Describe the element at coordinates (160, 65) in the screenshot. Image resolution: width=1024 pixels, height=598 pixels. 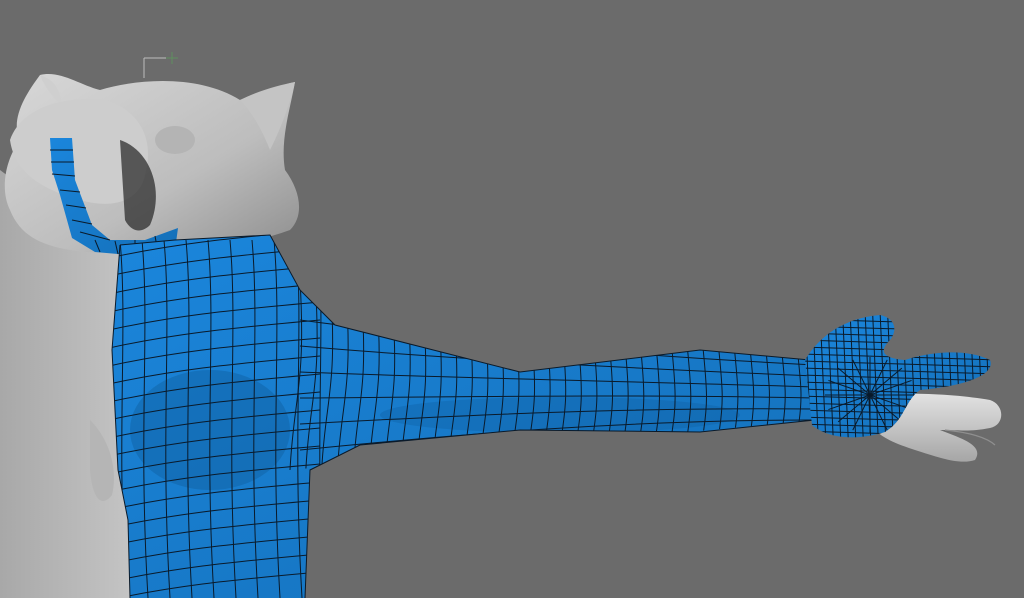
I see `pivot-crosshair-icon` at that location.